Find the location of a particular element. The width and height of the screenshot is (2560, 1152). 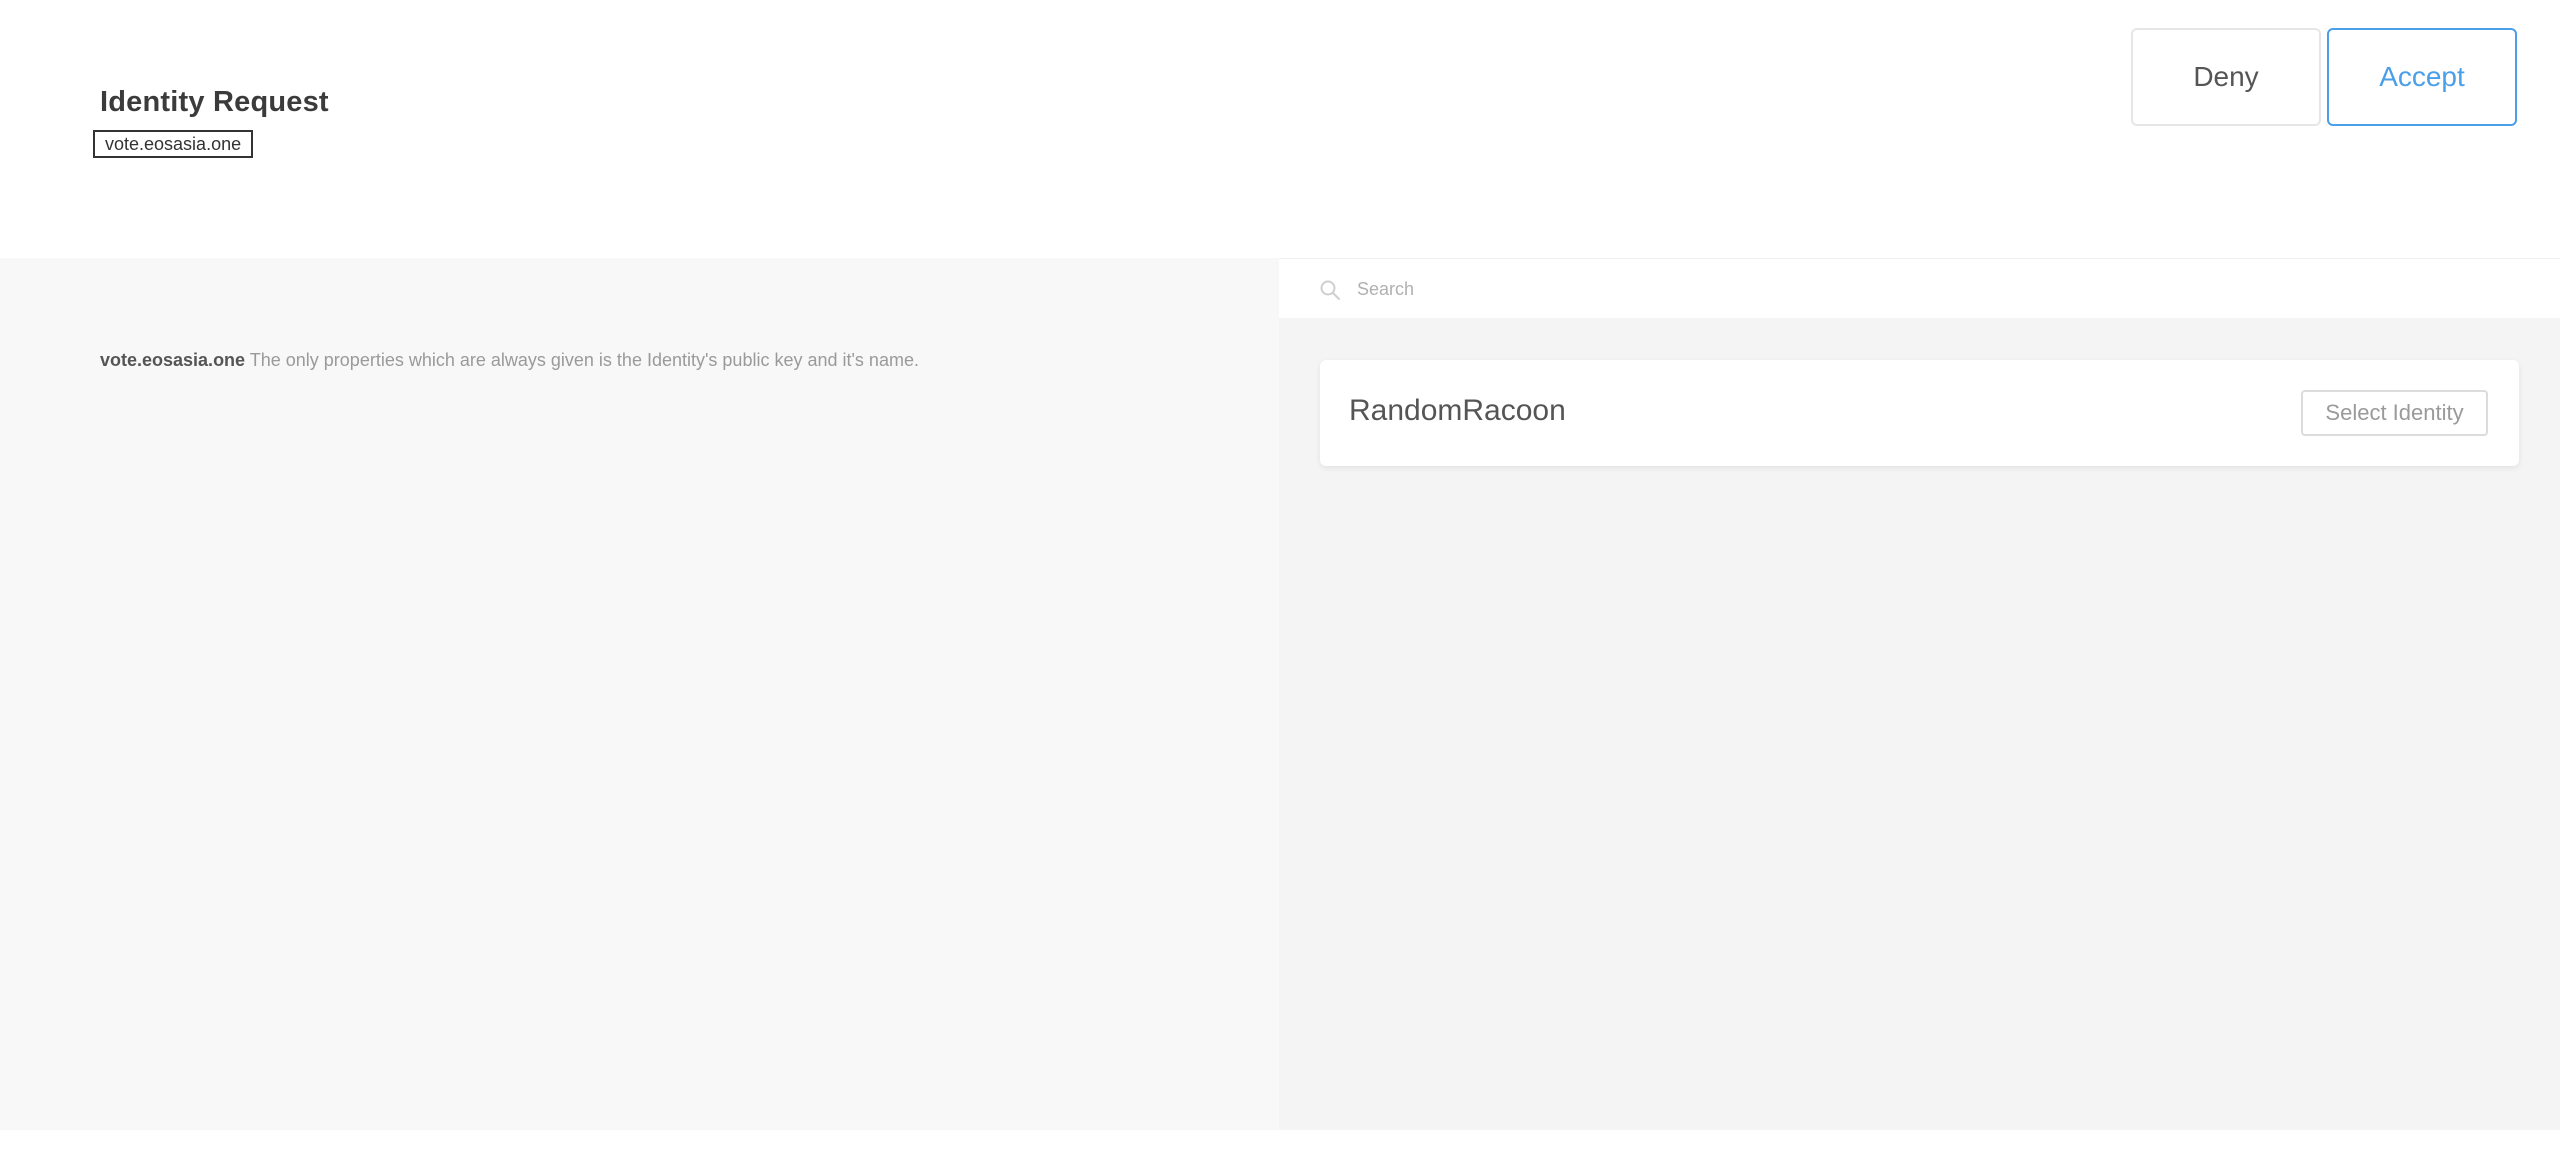

deny-button: Deny is located at coordinates (2226, 77).